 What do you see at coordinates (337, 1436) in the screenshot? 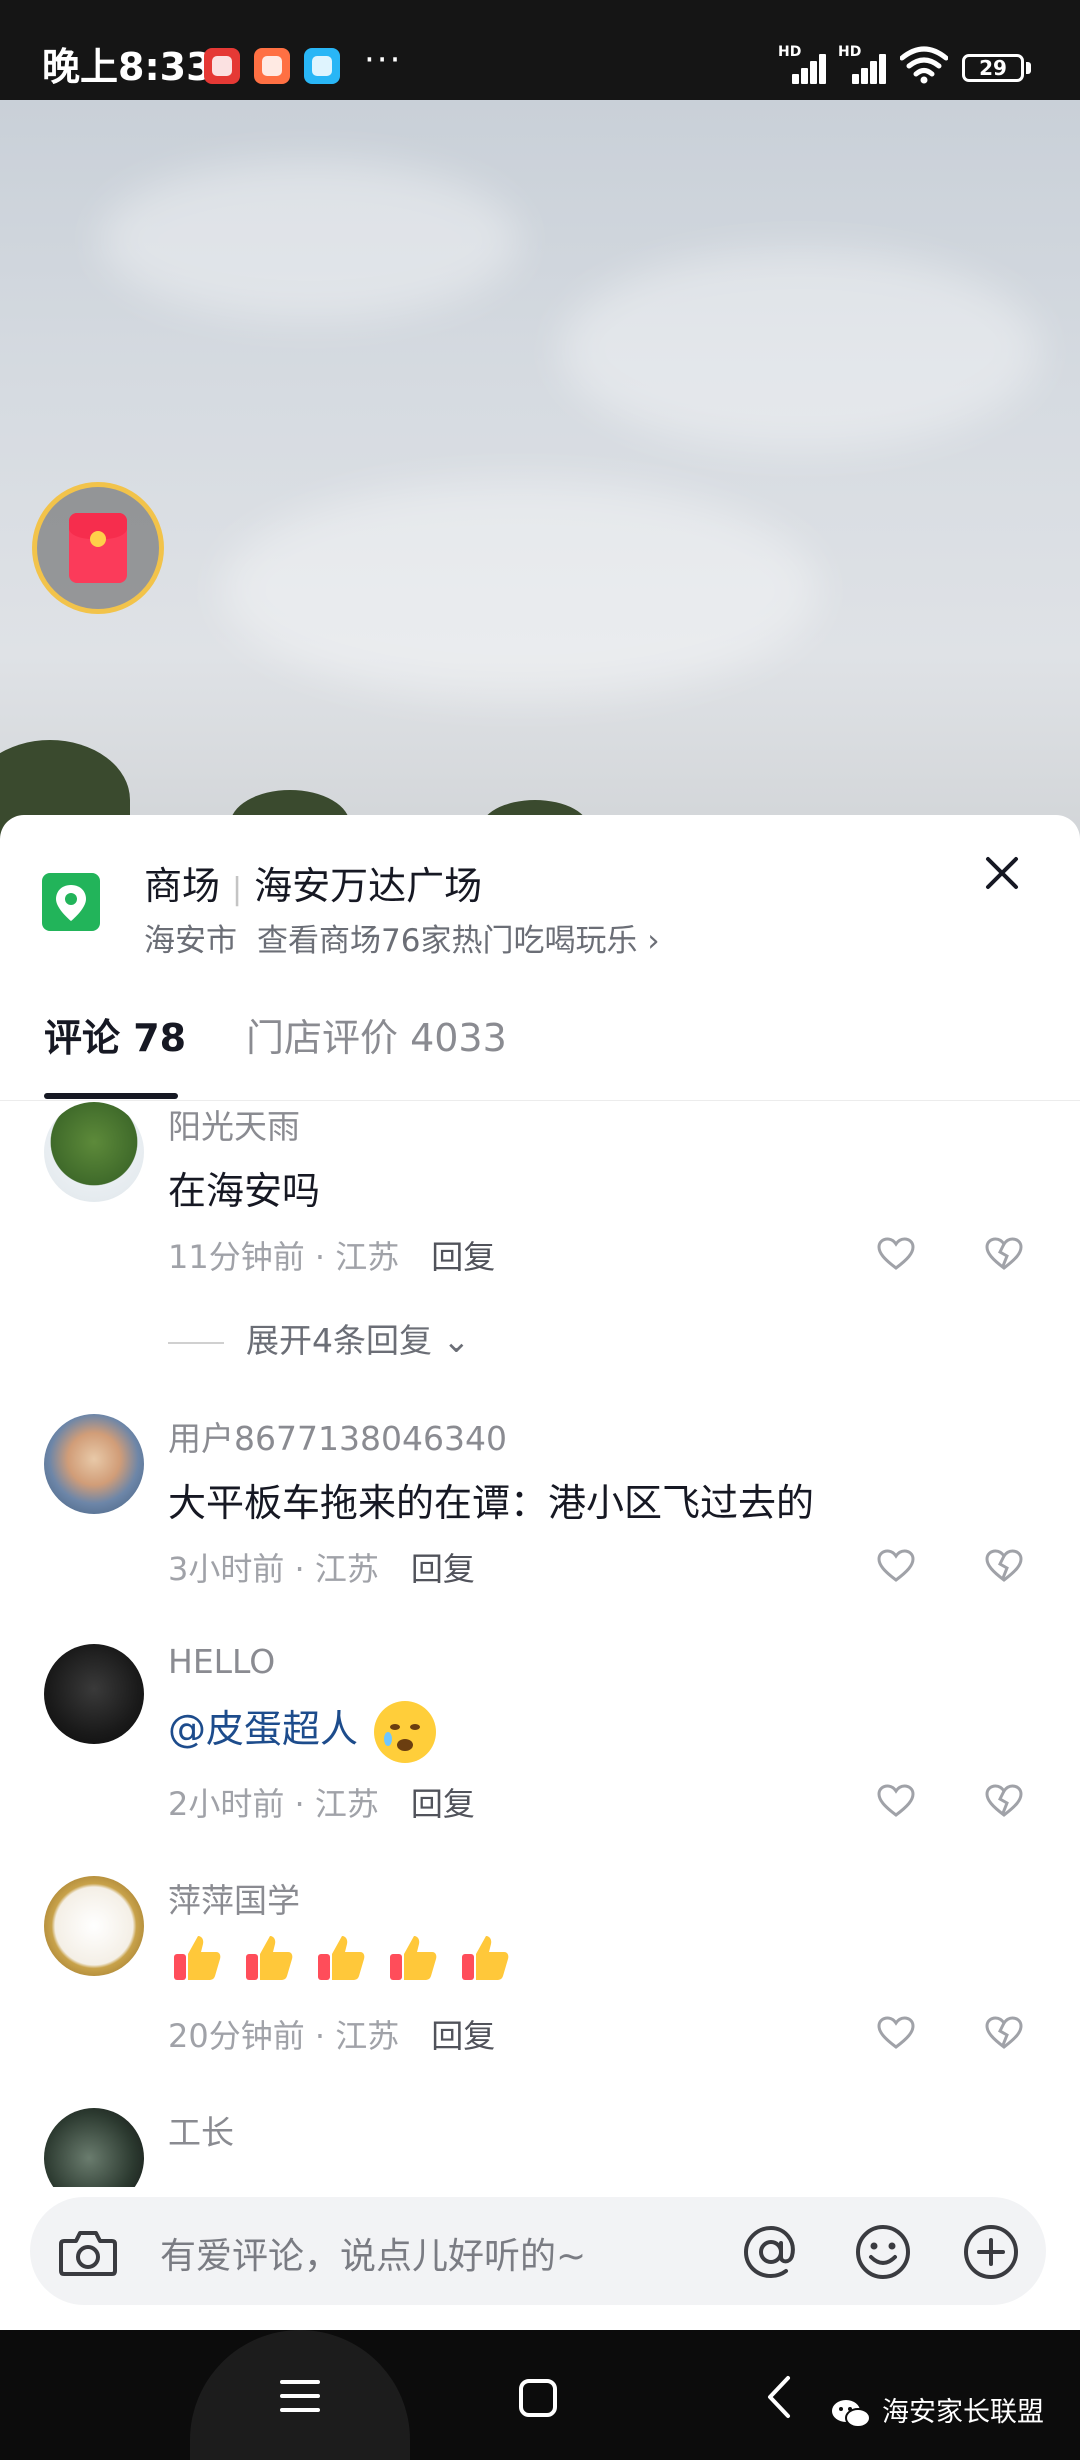
I see `comment-username: 用户8677138046340` at bounding box center [337, 1436].